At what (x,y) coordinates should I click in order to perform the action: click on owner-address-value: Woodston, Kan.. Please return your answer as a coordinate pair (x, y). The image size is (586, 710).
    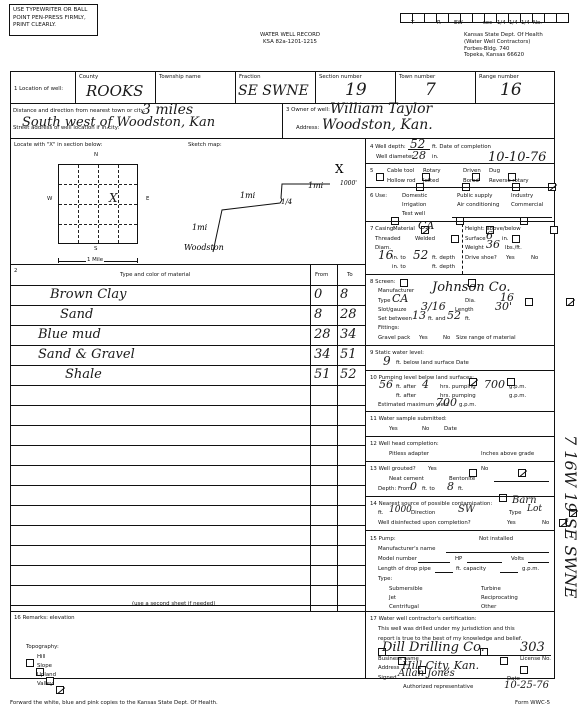
    Looking at the image, I should click on (377, 125).